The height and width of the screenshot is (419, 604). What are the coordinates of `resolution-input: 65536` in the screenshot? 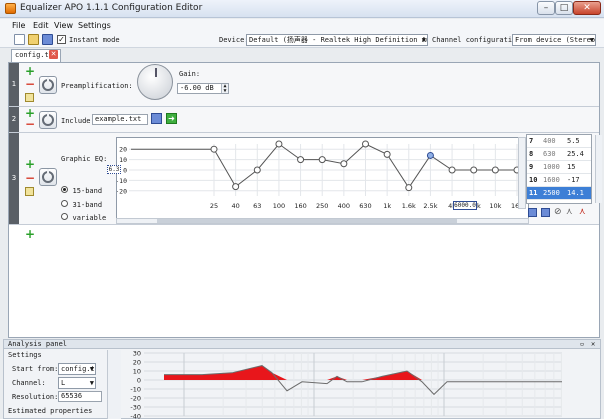 It's located at (80, 396).